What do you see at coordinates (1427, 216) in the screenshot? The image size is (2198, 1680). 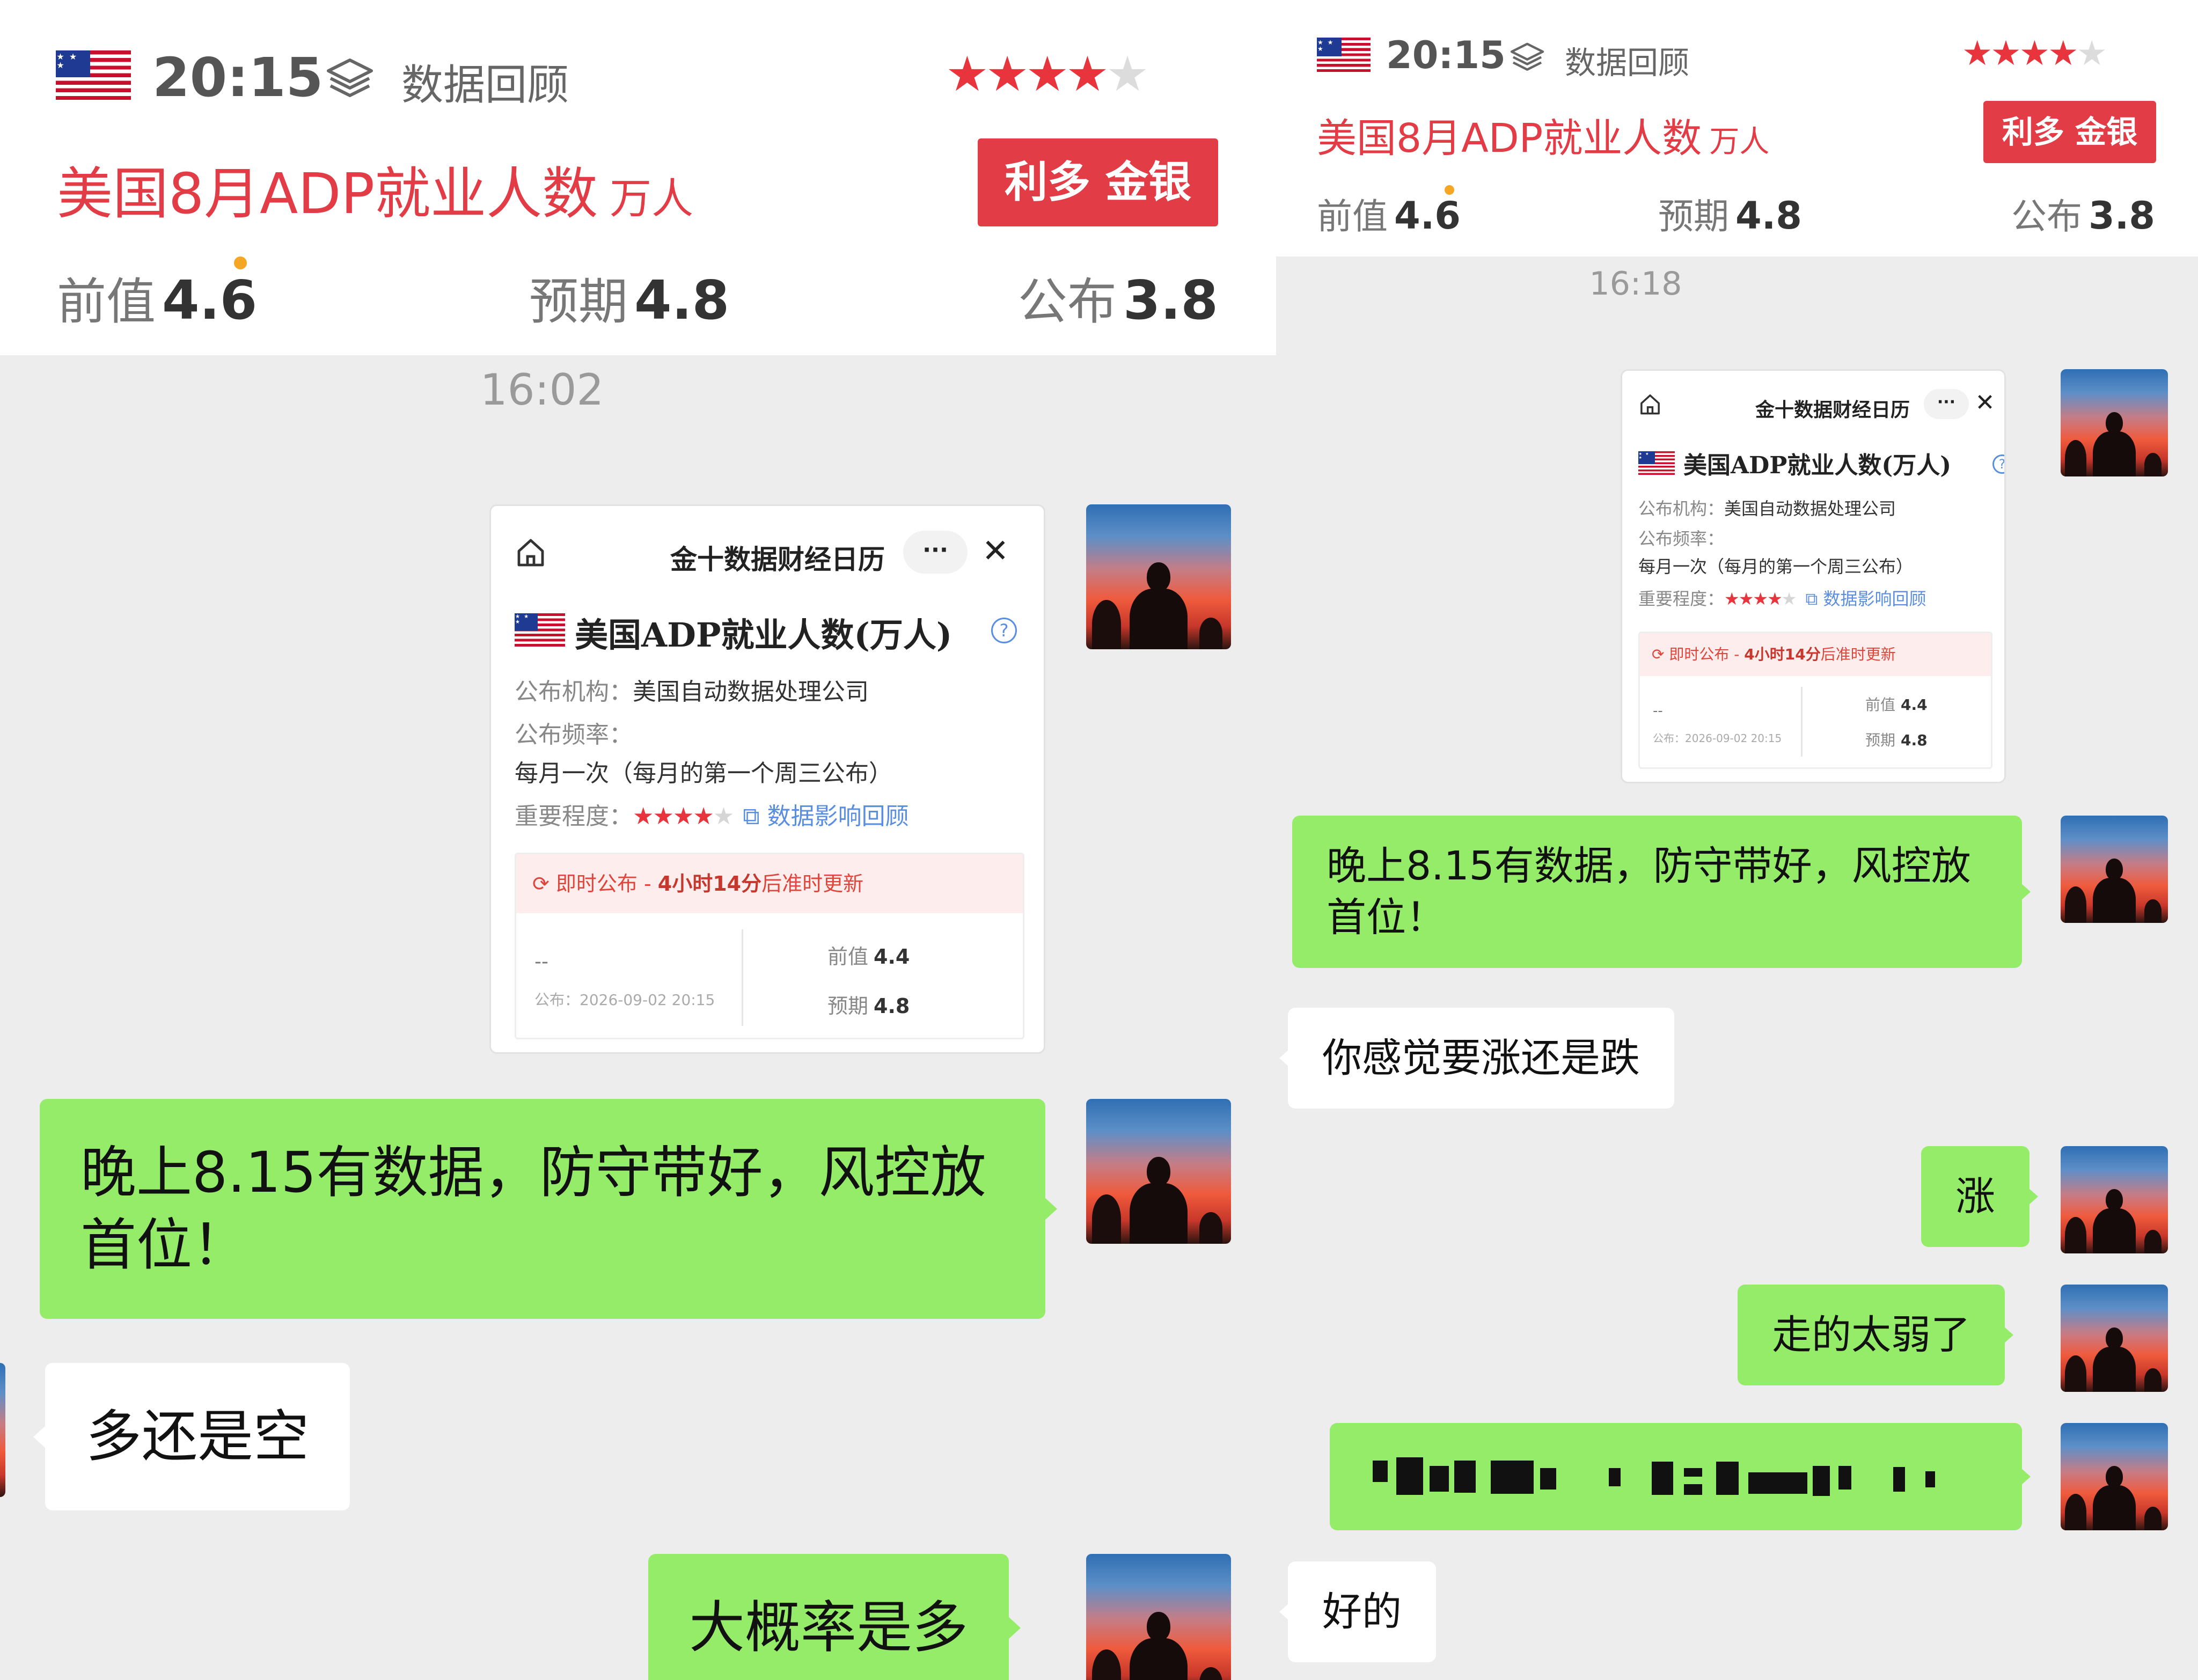 I see `previous-number: 4.6` at bounding box center [1427, 216].